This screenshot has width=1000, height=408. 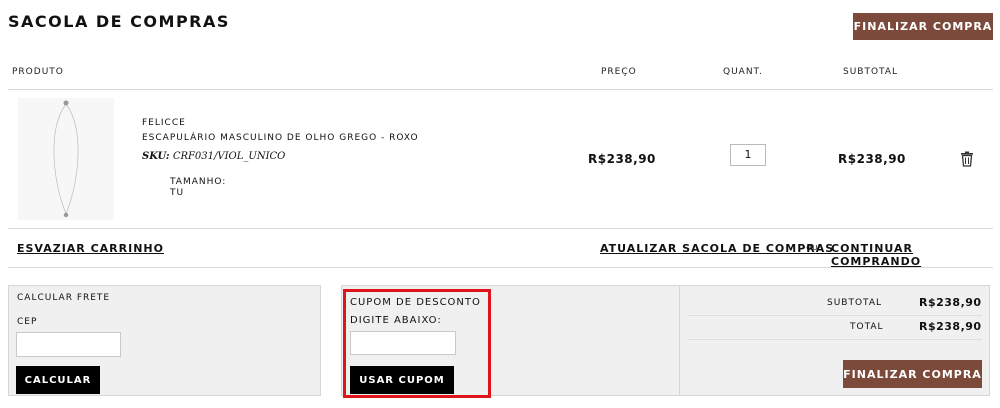 What do you see at coordinates (64, 298) in the screenshot?
I see `shipping-title: CALCULAR FRETE` at bounding box center [64, 298].